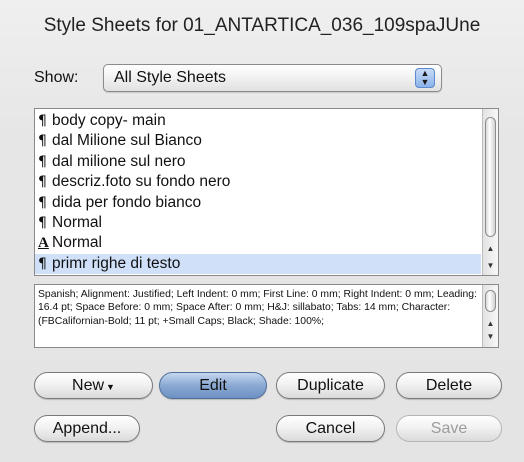 This screenshot has height=462, width=524. I want to click on up-down-arrows-icon: ▲ ▼, so click(425, 78).